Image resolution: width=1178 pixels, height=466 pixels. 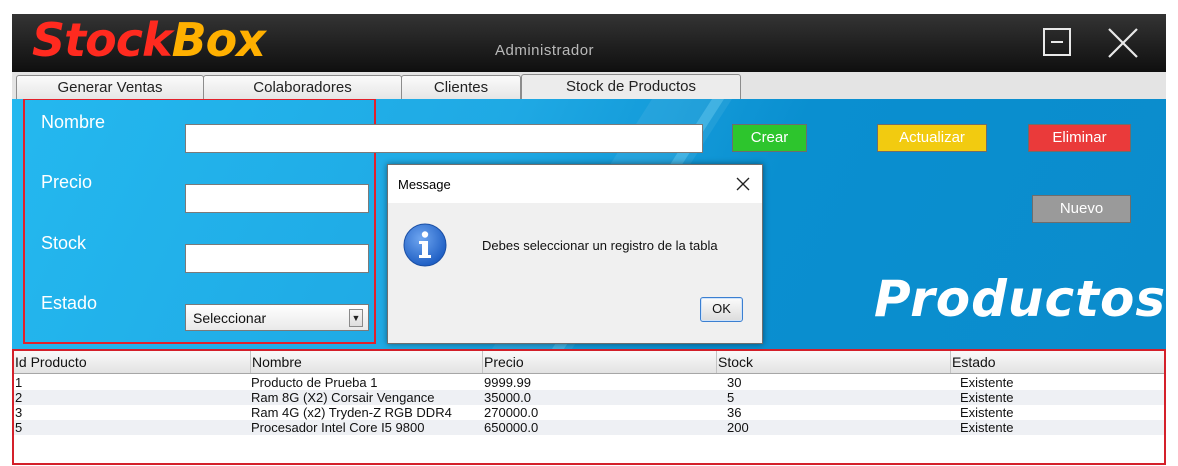 I want to click on table-cell-nombre: Ram 4G (x2) Tryden-Z RGB DDR4, so click(x=351, y=412).